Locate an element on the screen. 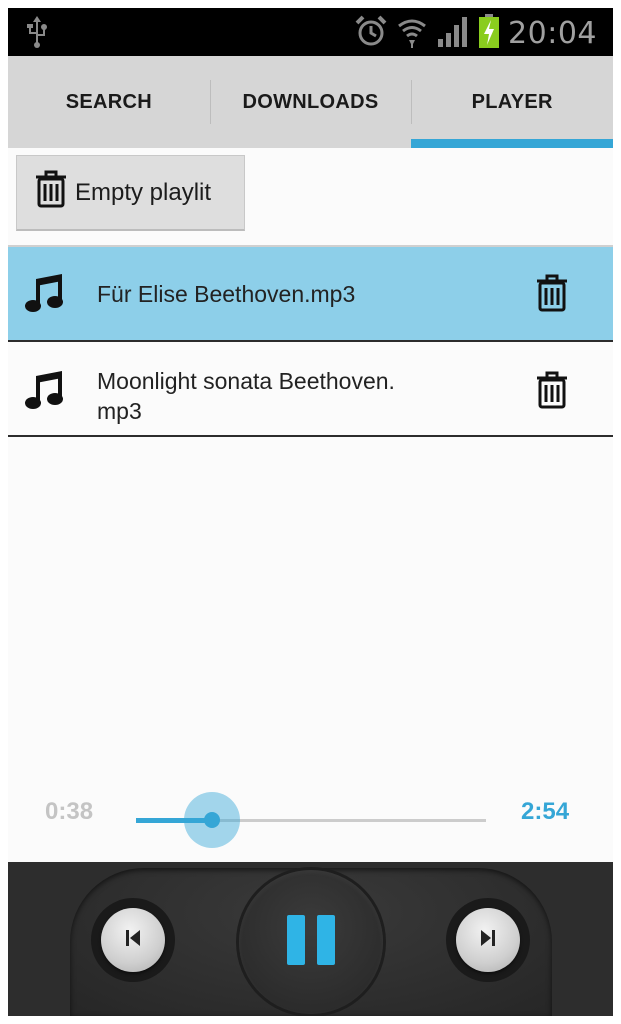 The height and width of the screenshot is (1024, 621). alarm-icon is located at coordinates (371, 33).